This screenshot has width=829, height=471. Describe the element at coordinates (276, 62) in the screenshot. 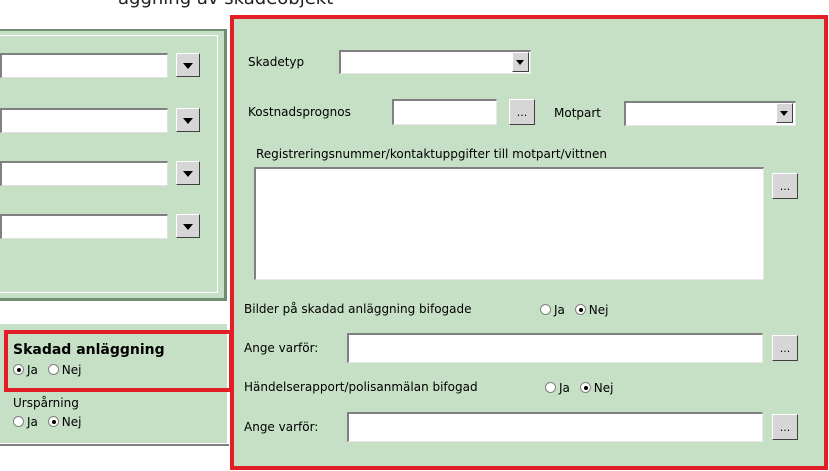

I see `skadetyp-label: Skadetyp` at that location.